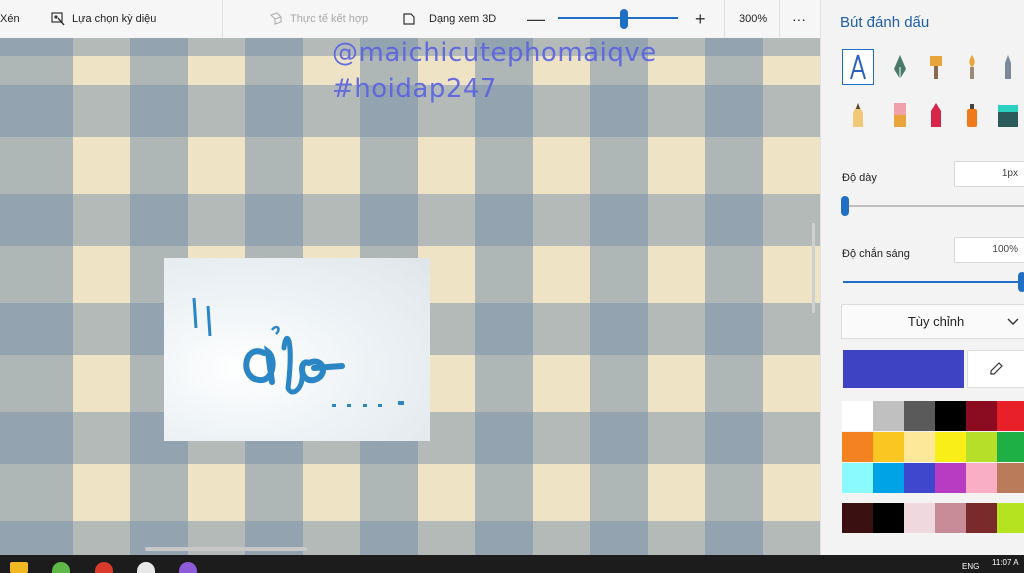  I want to click on fountain-pen-icon, so click(900, 67).